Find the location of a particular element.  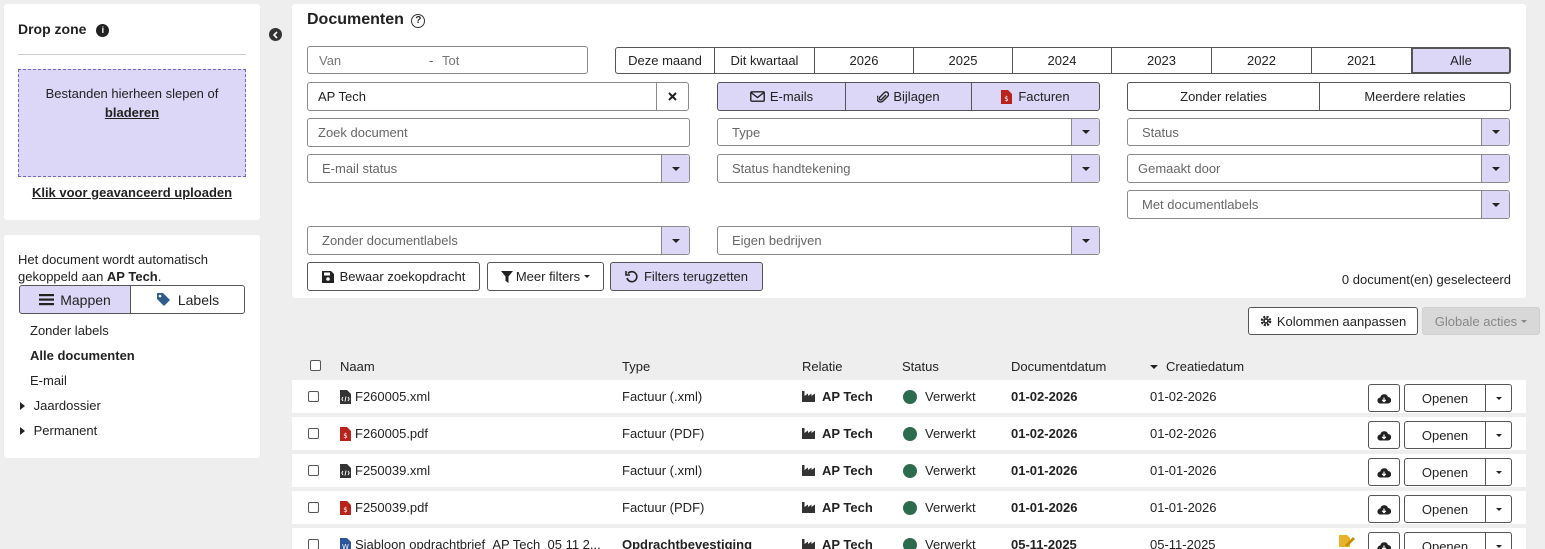

header-name: Naam is located at coordinates (357, 366).